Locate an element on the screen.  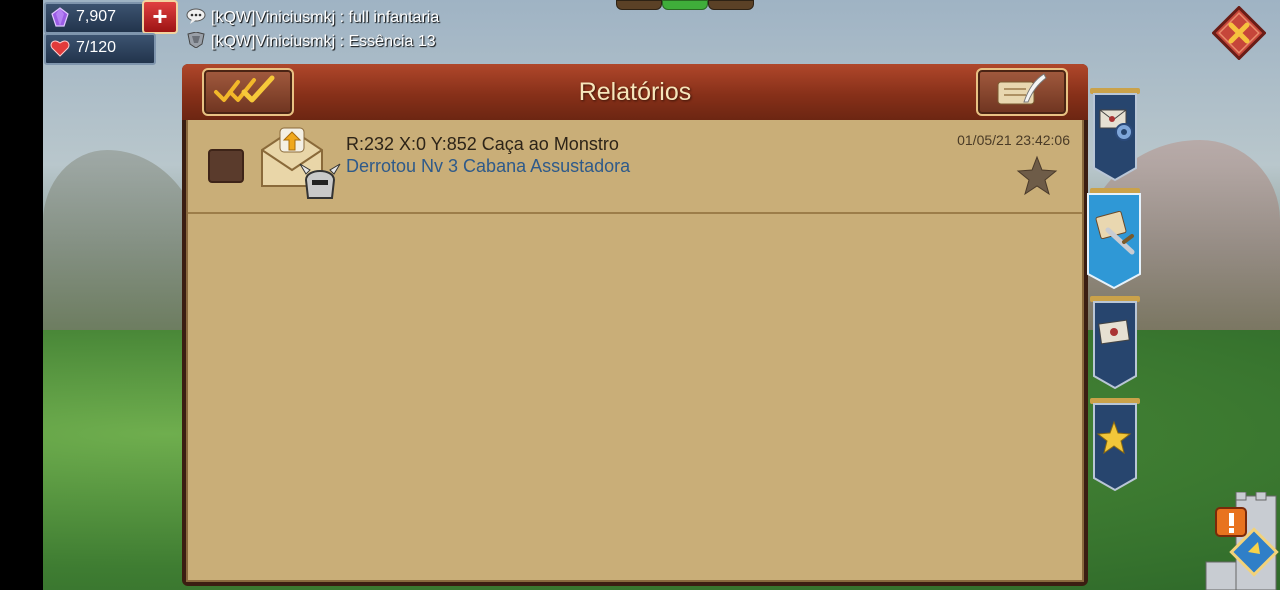
close-icon is located at coordinates (1239, 33).